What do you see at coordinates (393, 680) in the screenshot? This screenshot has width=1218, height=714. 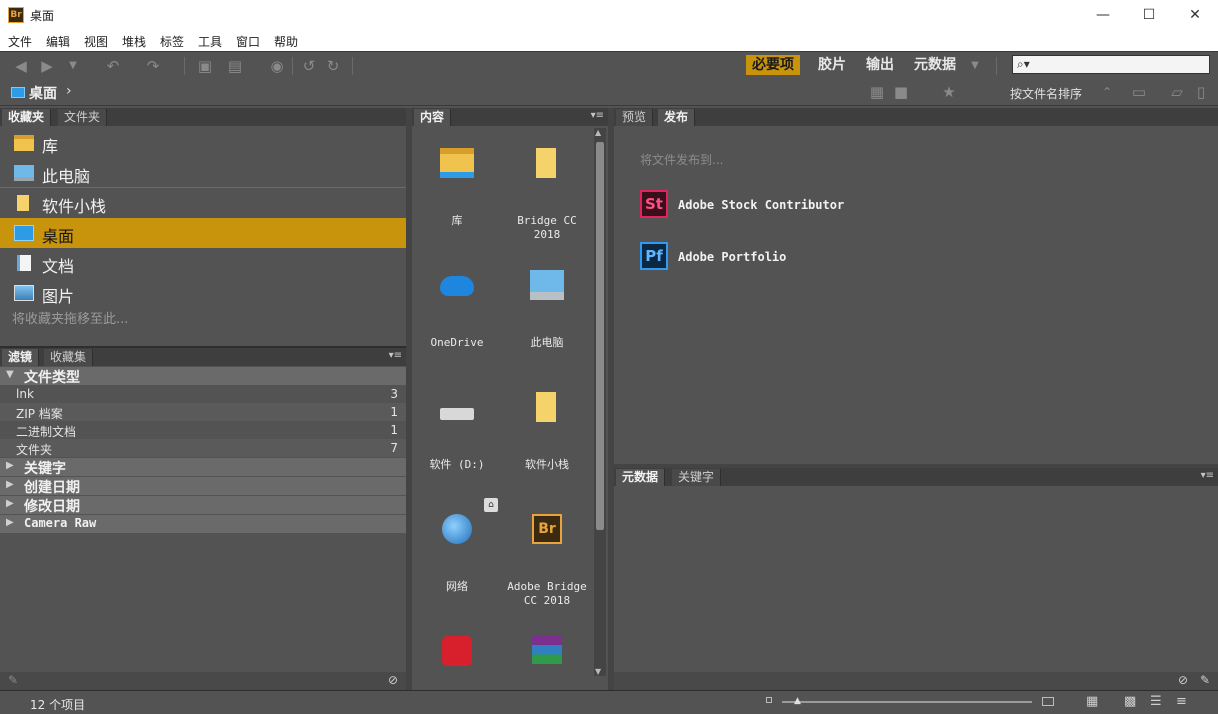 I see `clear-filter-icon: ⊘` at bounding box center [393, 680].